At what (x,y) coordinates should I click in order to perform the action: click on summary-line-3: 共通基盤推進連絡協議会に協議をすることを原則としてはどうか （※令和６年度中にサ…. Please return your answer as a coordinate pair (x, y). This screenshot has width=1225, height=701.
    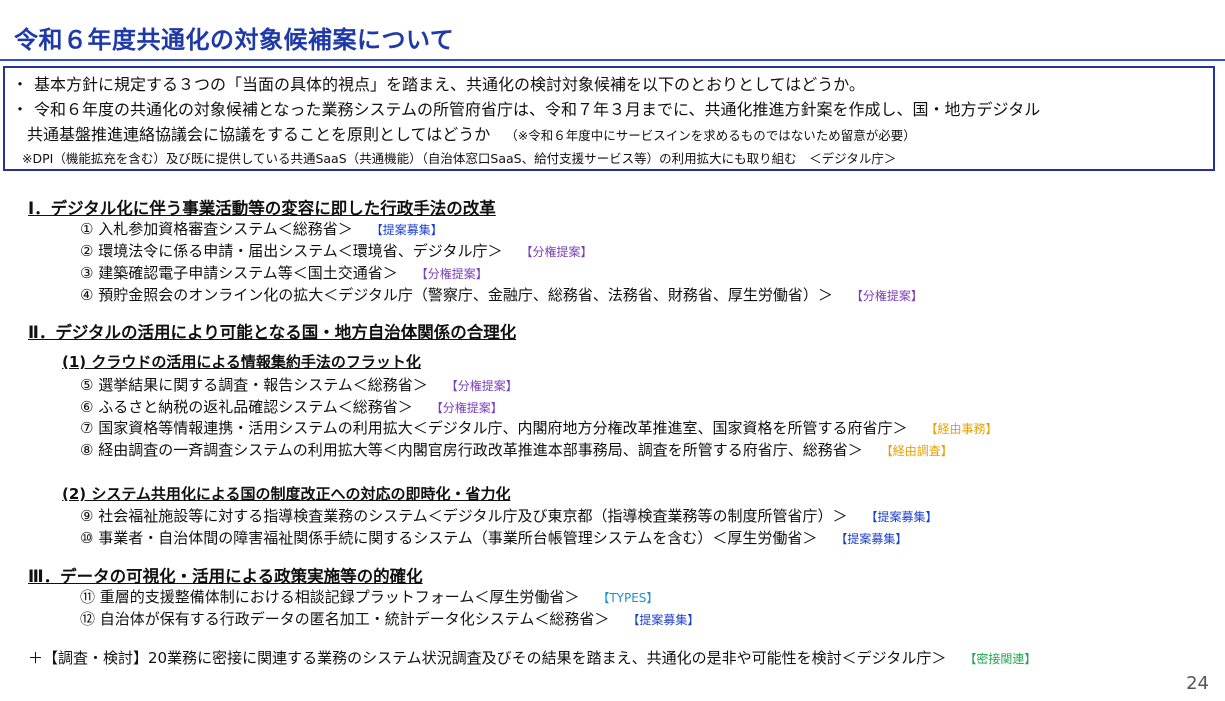
    Looking at the image, I should click on (471, 133).